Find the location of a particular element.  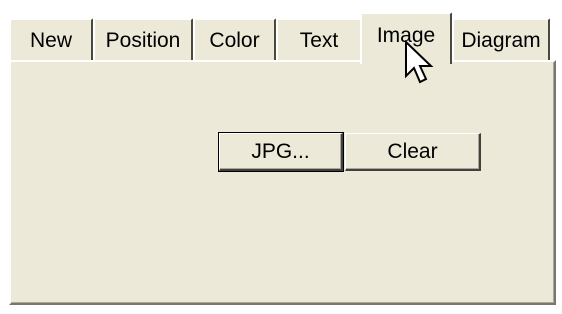

clear-button-label: Clear is located at coordinates (412, 151).